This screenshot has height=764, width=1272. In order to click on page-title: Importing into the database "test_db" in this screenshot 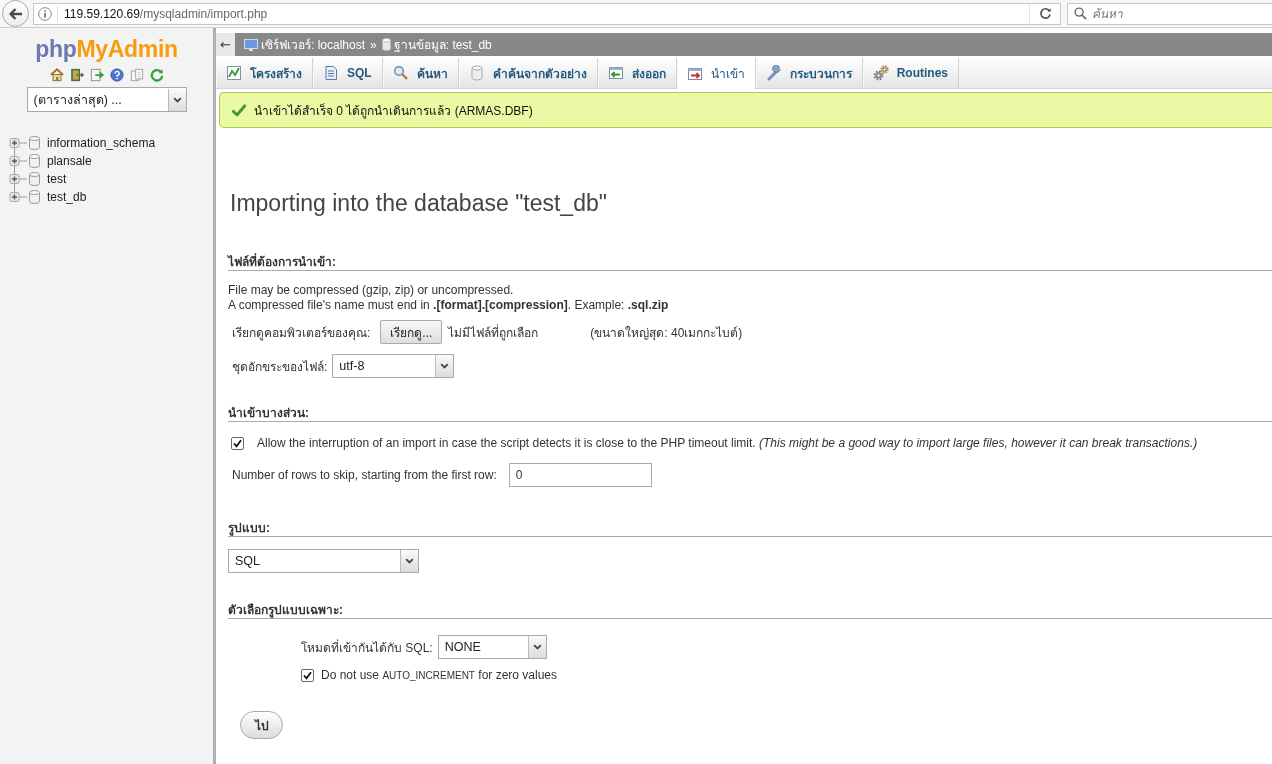, I will do `click(419, 203)`.